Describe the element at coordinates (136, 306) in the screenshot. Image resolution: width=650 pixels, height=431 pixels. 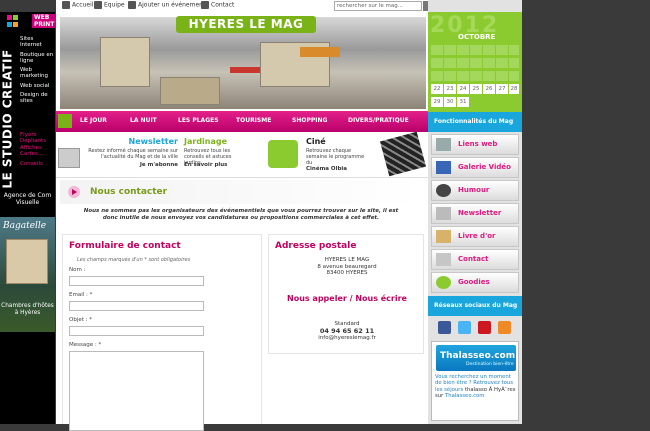
I see `email-field` at that location.